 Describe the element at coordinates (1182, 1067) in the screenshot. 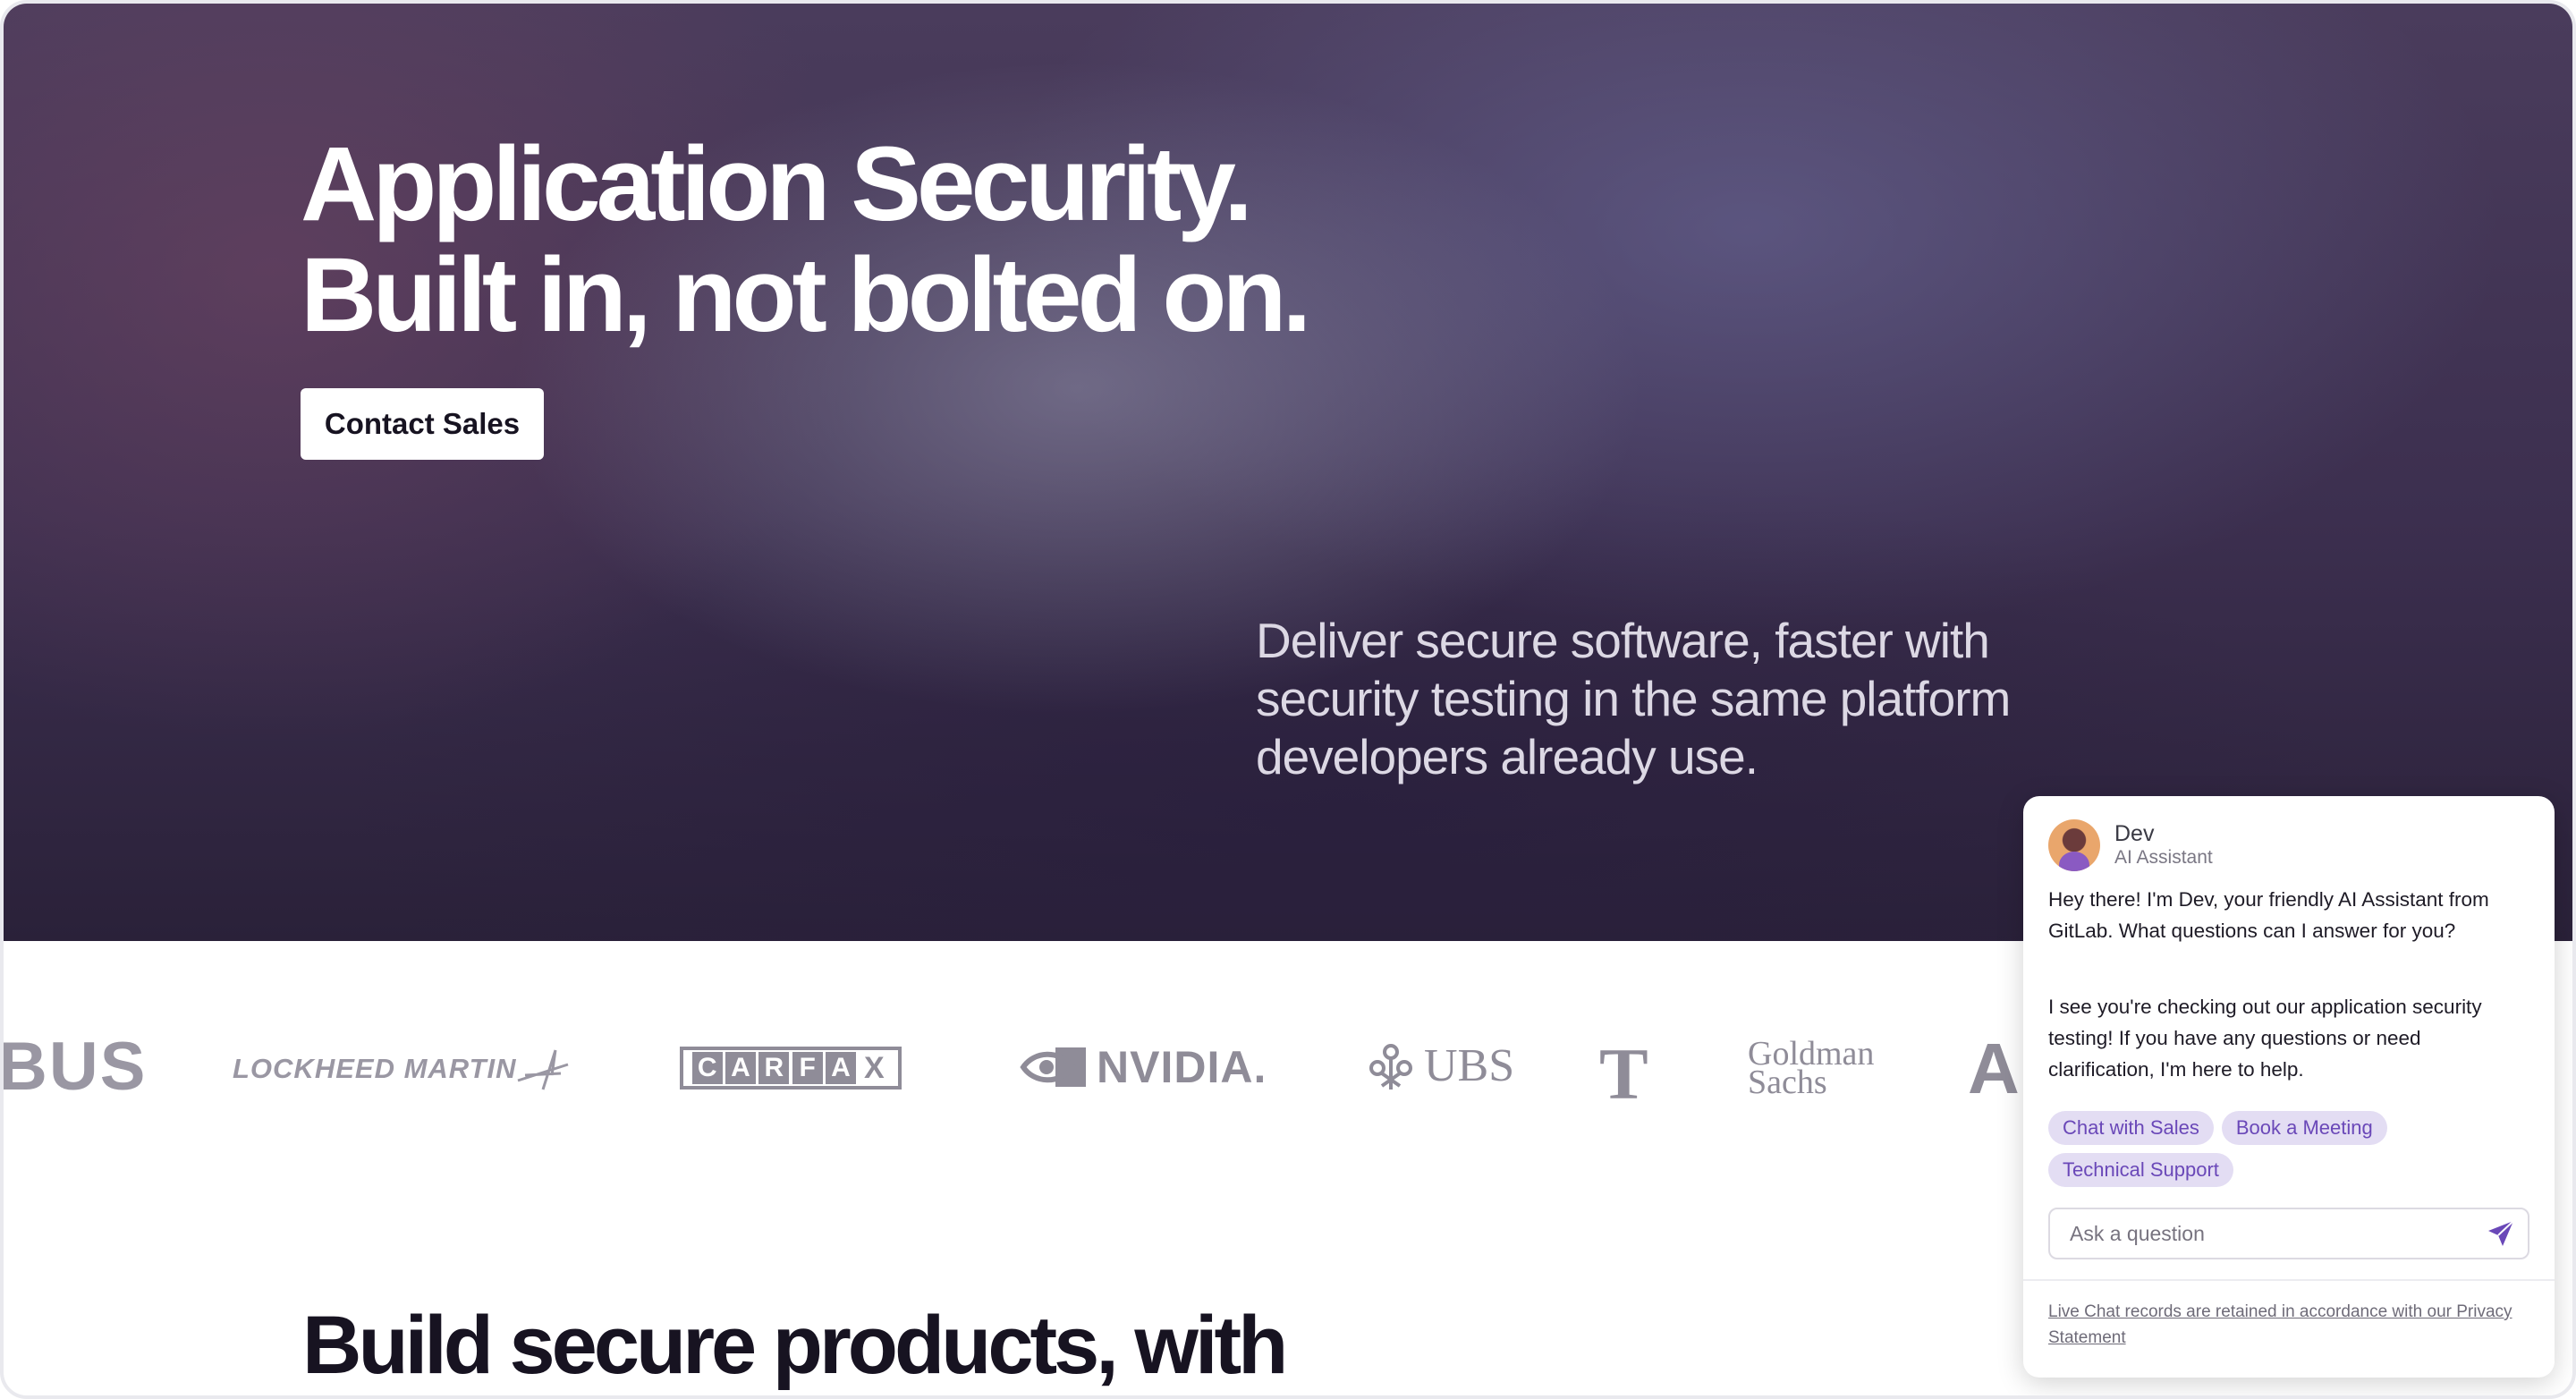

I see `nvidia-wordmark: NVIDIA.` at that location.